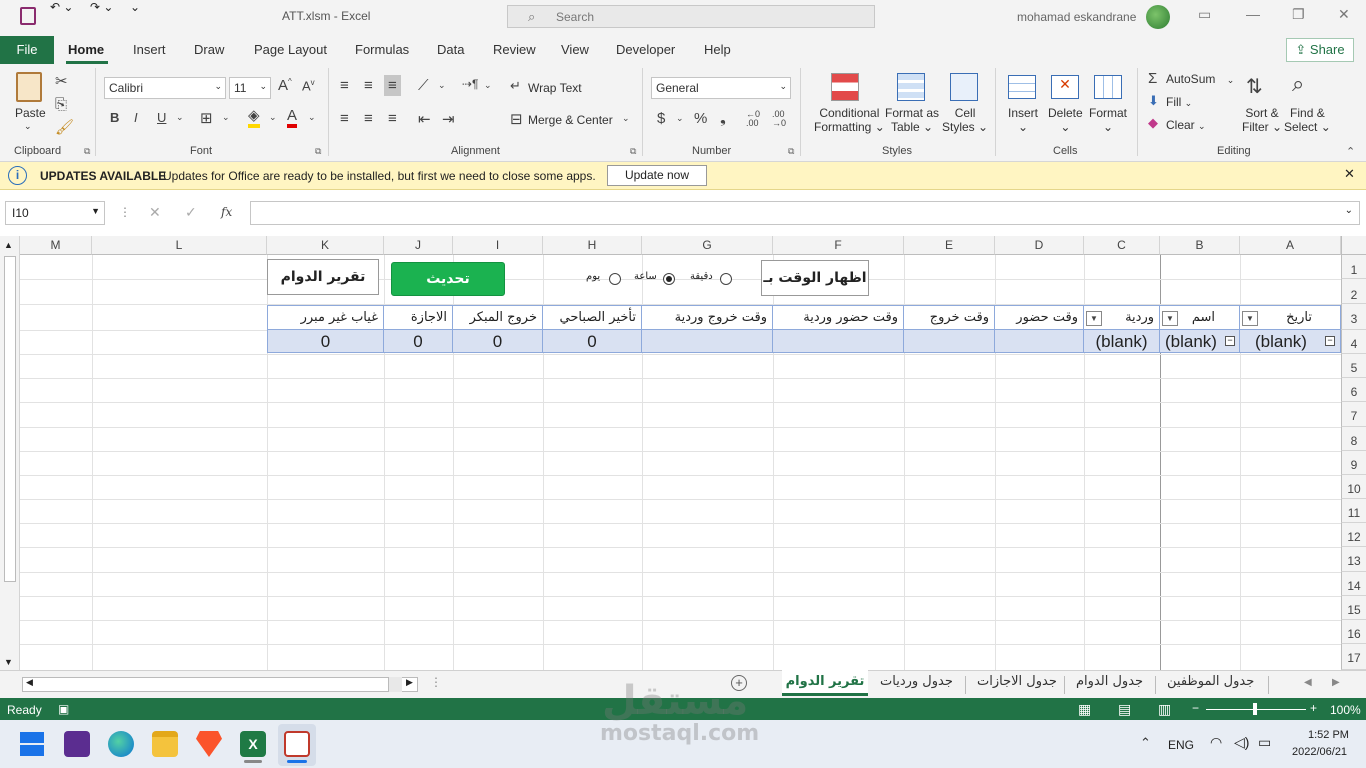  What do you see at coordinates (392, 85) in the screenshot?
I see `bottom-align-icon: ≡` at bounding box center [392, 85].